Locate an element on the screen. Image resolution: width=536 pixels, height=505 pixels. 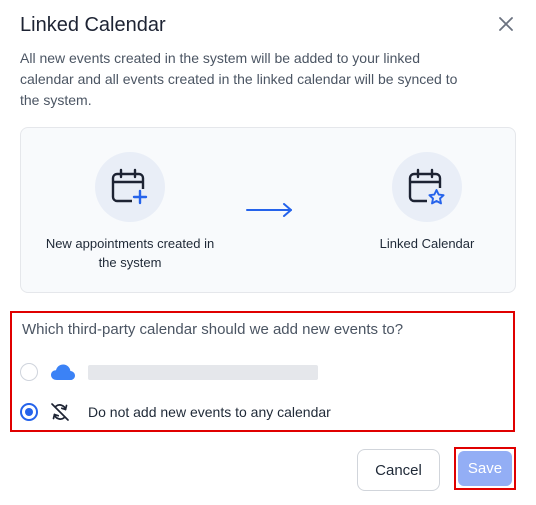
calendar-name-placeholder is located at coordinates (203, 372).